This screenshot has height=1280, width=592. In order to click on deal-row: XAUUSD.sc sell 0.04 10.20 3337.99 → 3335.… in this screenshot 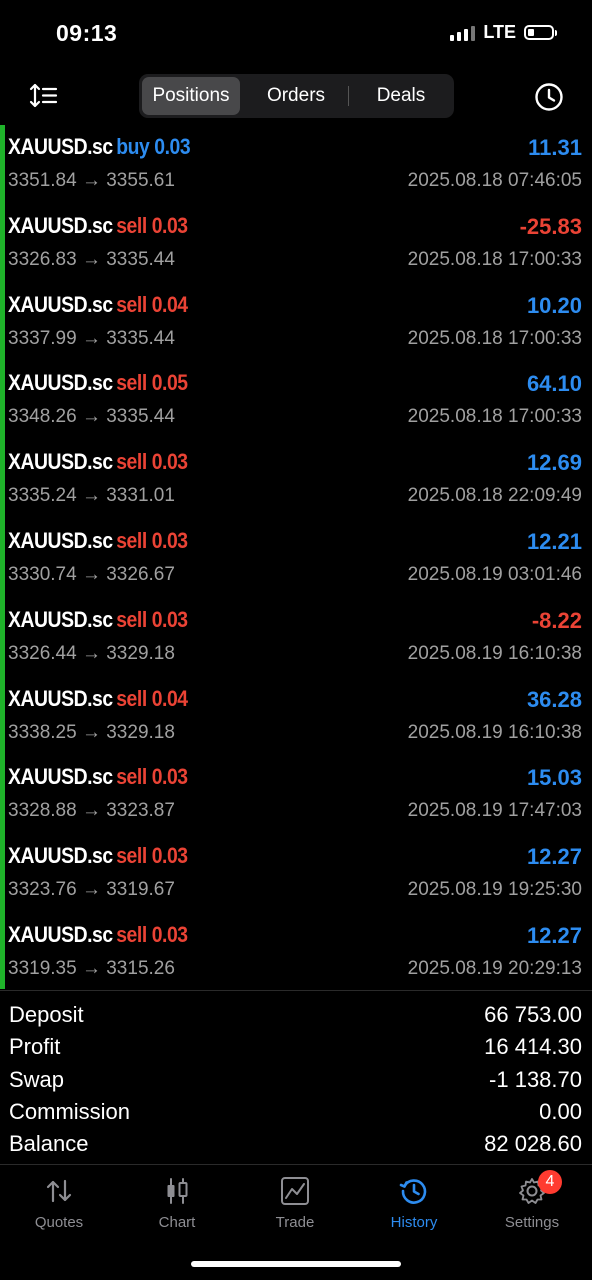, I will do `click(296, 325)`.